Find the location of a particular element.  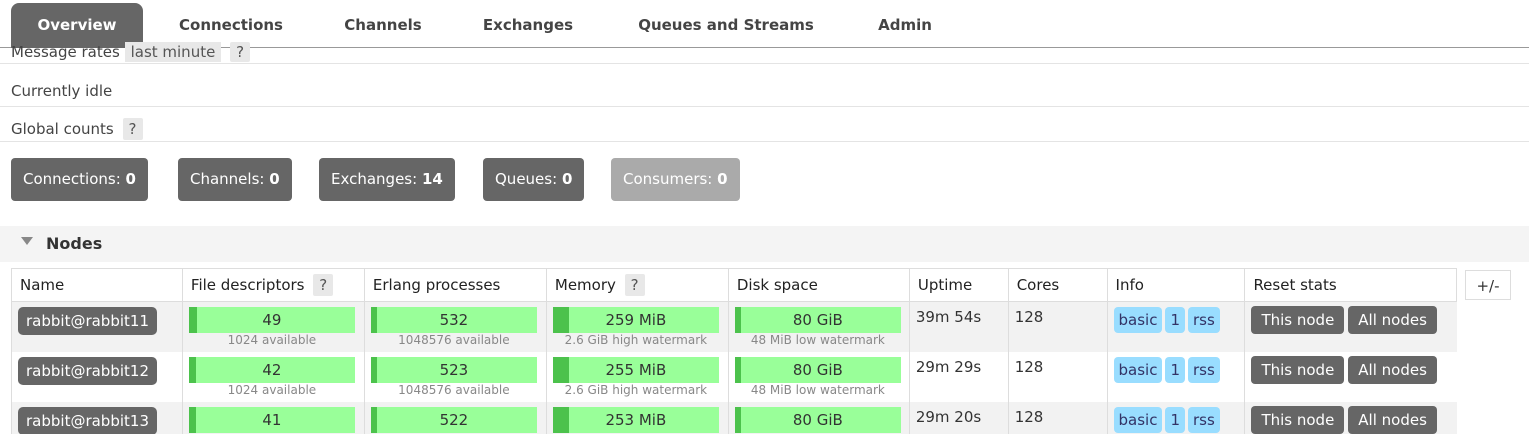

erlang-processes-cell: 523 1048576 available is located at coordinates (455, 376).